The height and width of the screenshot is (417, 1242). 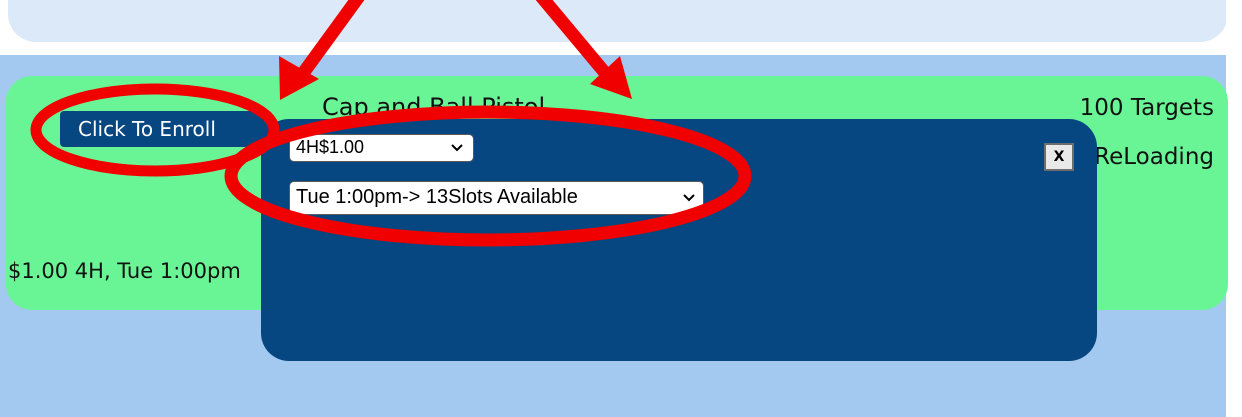 I want to click on arrow-shaft-right, so click(x=574, y=40).